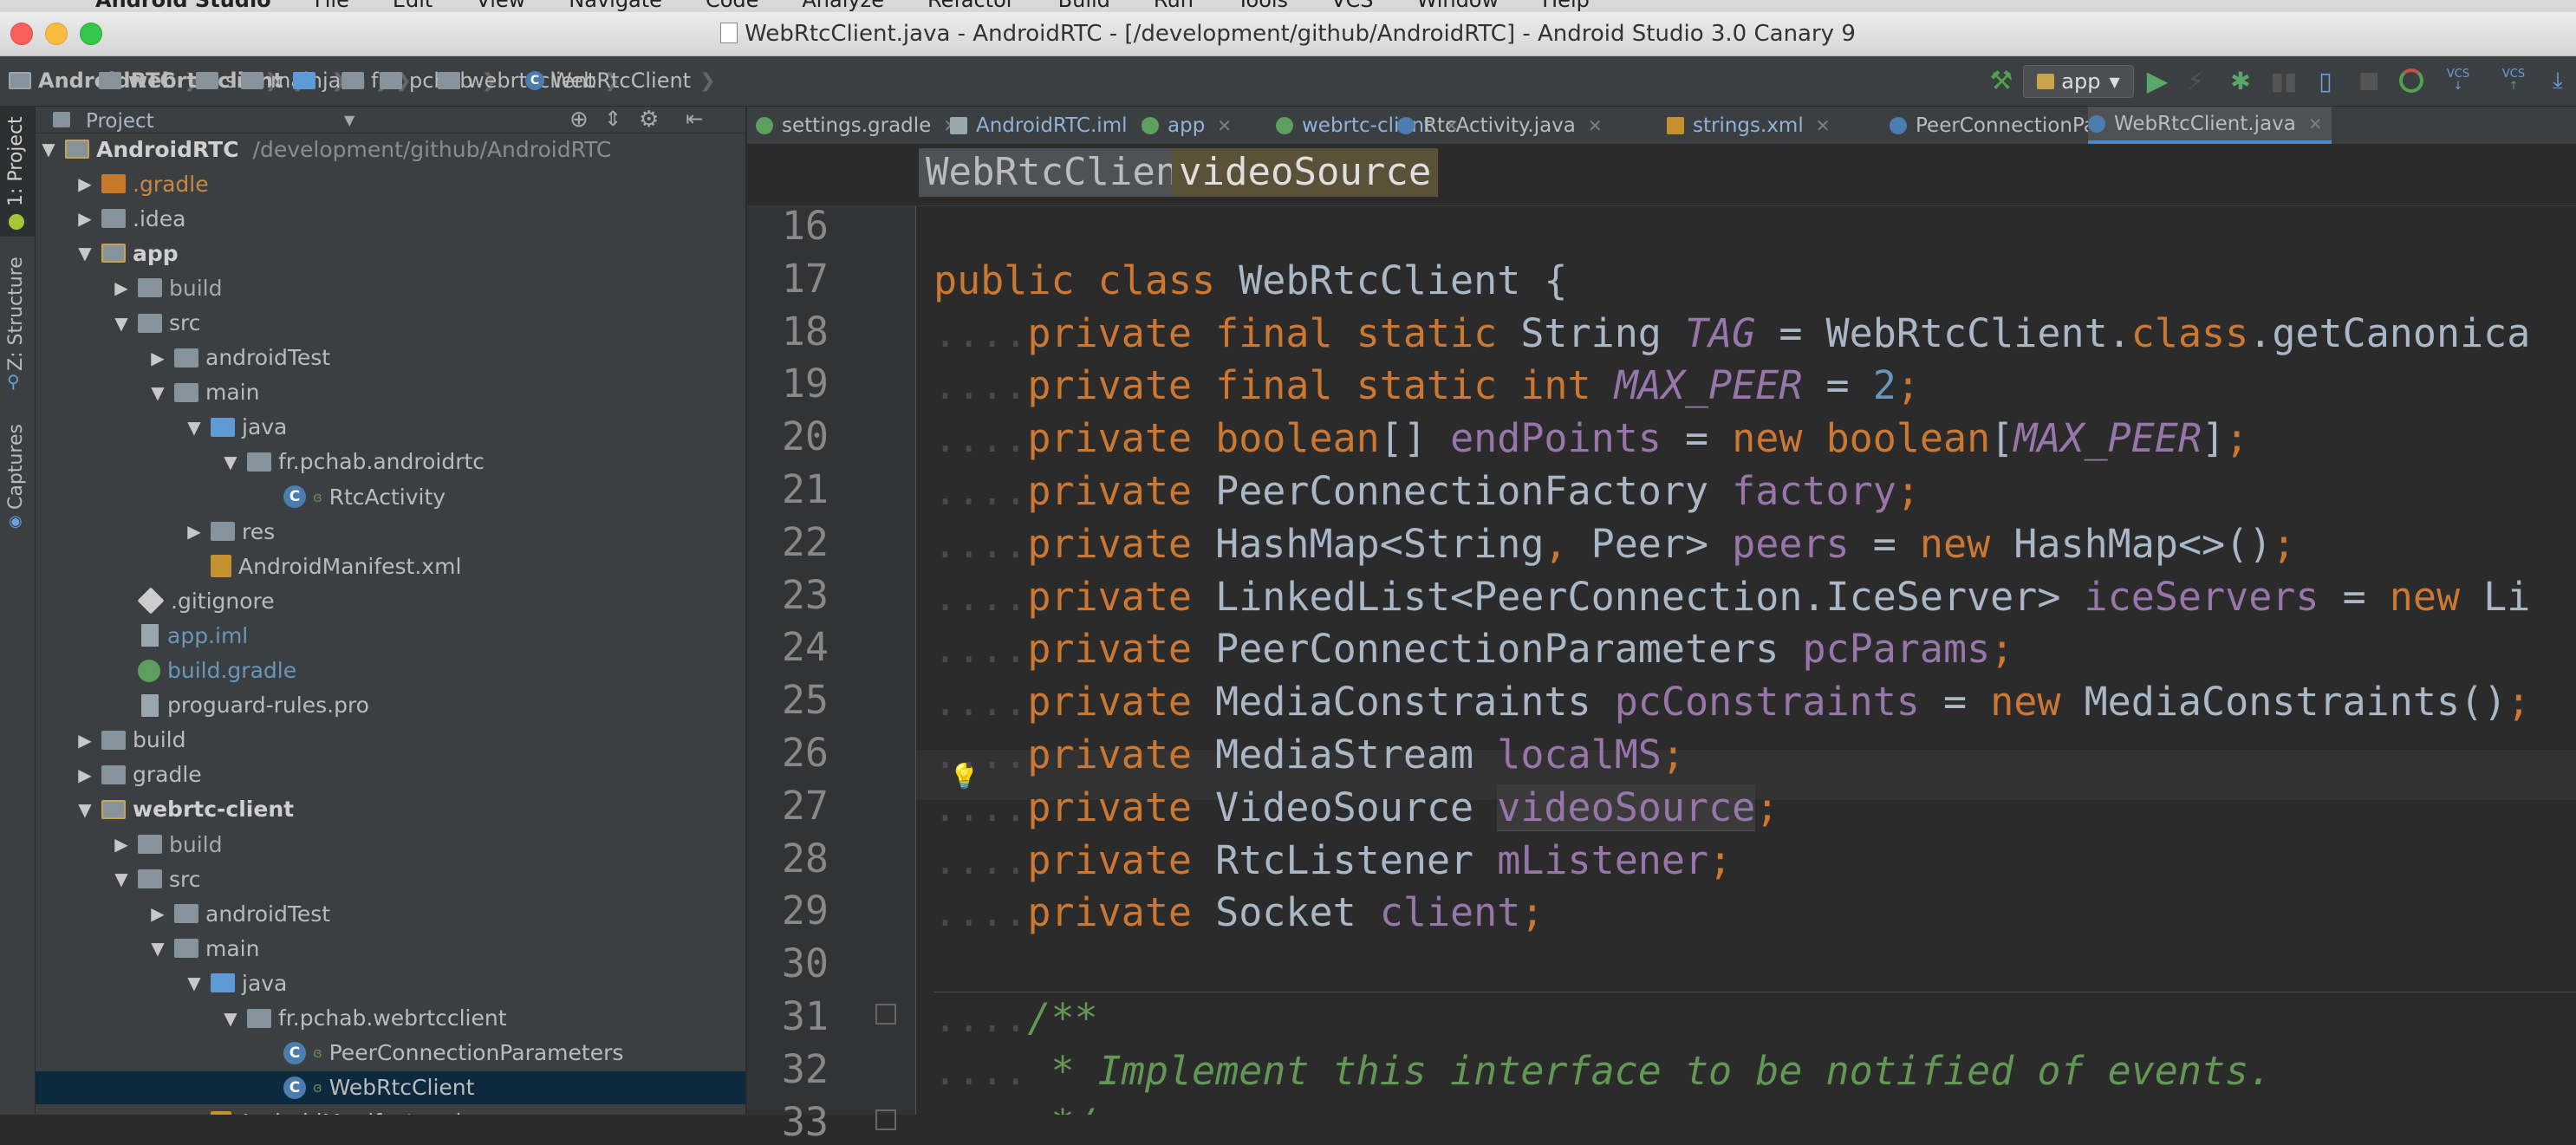  What do you see at coordinates (1305, 173) in the screenshot?
I see `breadcrumb-field: videoSource` at bounding box center [1305, 173].